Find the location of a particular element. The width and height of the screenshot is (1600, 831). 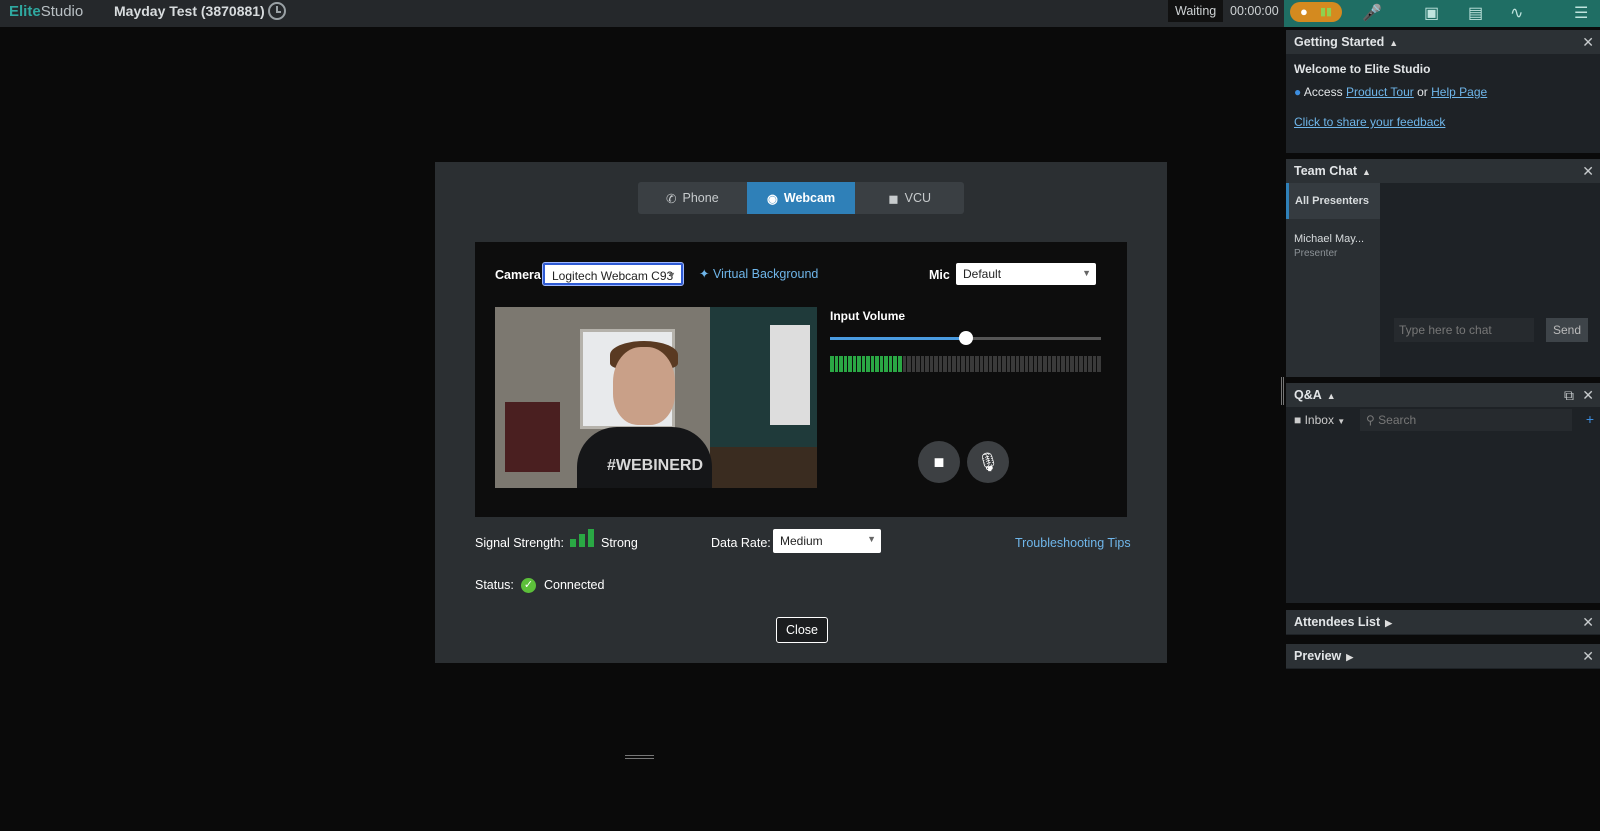

mic-toggle-button: 🎙 is located at coordinates (988, 462).